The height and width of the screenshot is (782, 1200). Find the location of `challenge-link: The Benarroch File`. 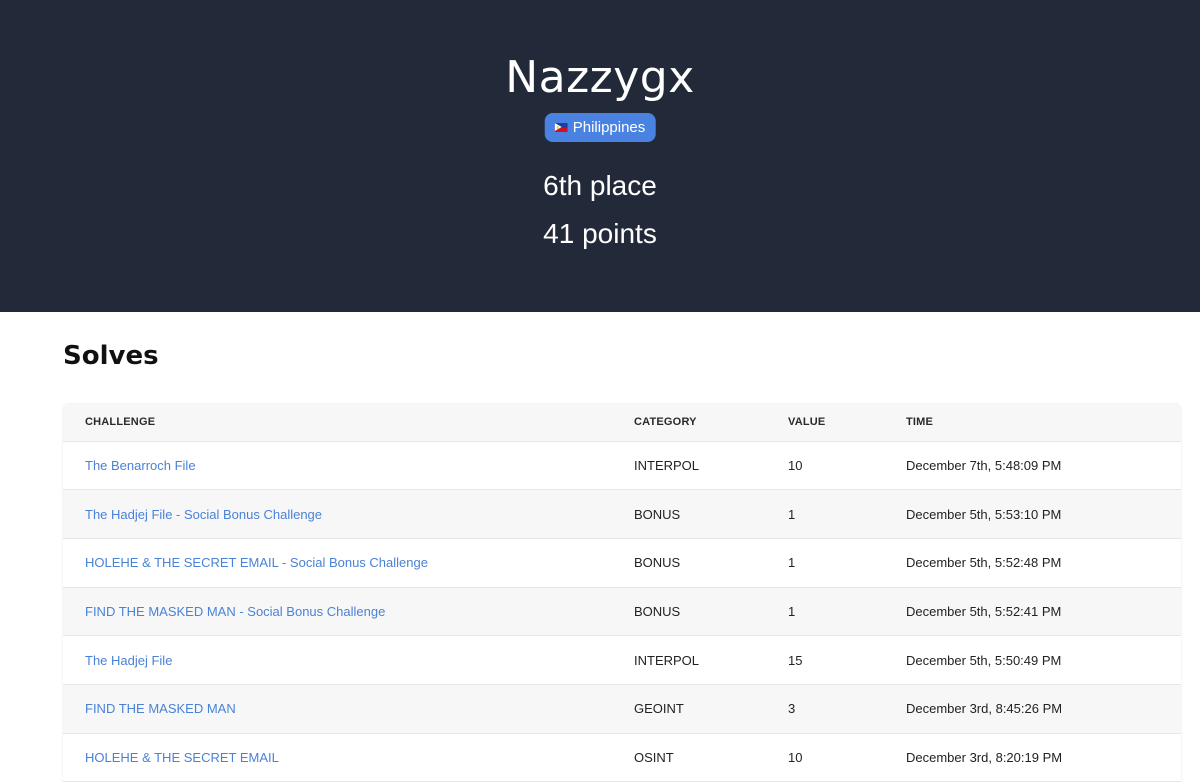

challenge-link: The Benarroch File is located at coordinates (140, 465).